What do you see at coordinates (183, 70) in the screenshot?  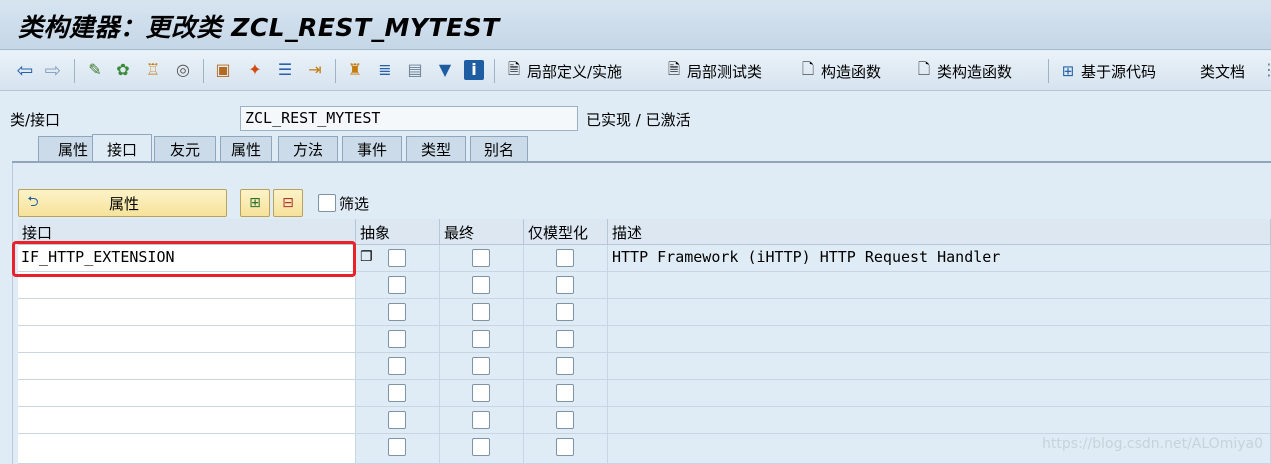 I see `where-used-icon: ◎` at bounding box center [183, 70].